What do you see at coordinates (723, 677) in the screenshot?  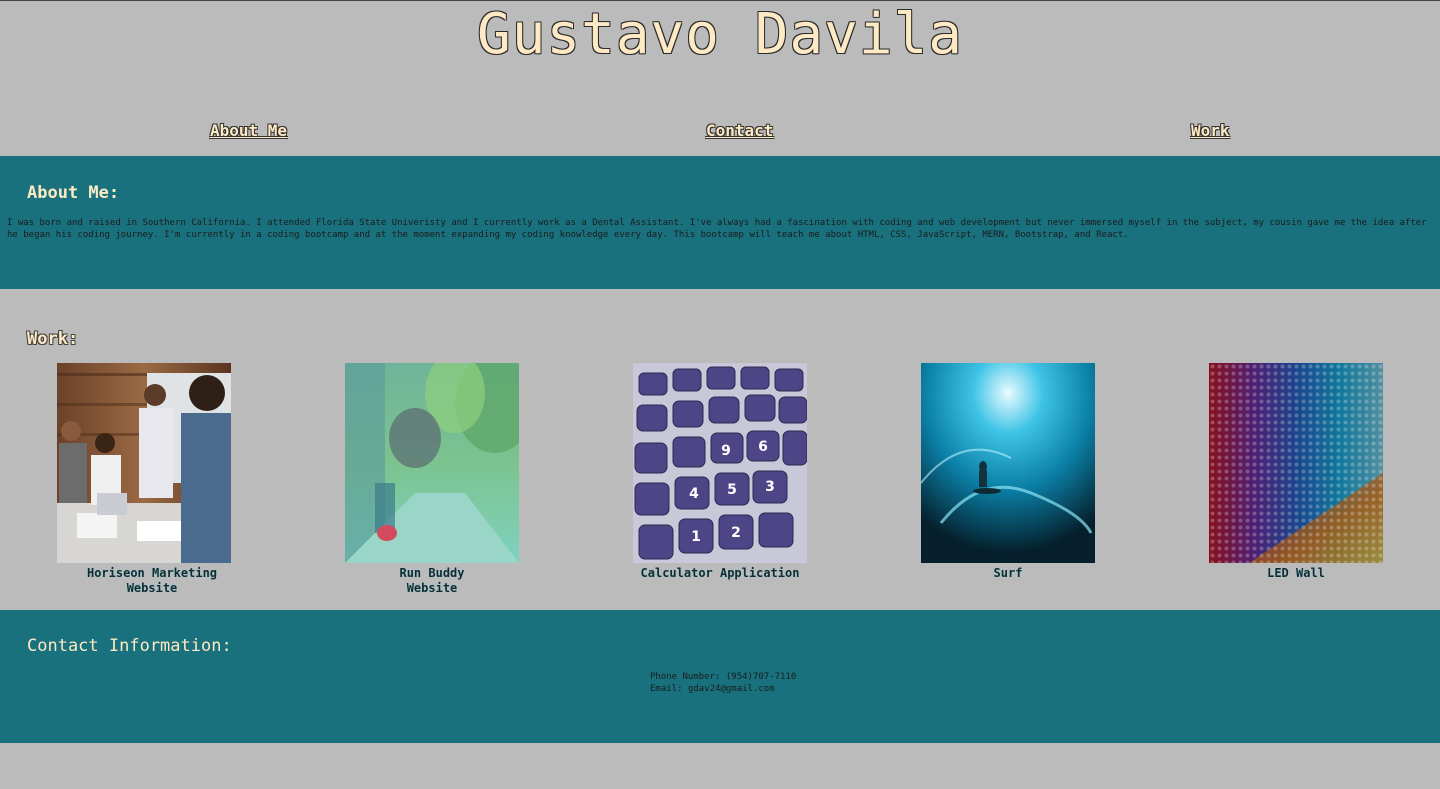 I see `phone-number: Phone Number: (954)707-7110` at bounding box center [723, 677].